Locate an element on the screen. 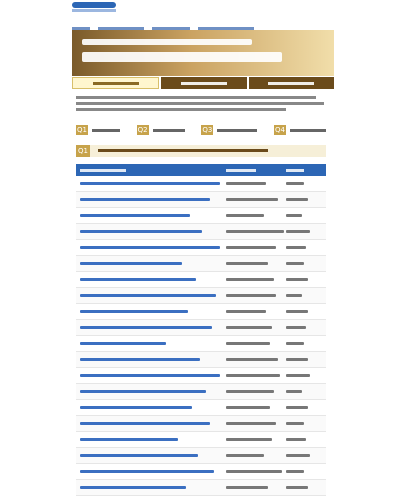 This screenshot has height=500, width=405. site-logo is located at coordinates (94, 7).